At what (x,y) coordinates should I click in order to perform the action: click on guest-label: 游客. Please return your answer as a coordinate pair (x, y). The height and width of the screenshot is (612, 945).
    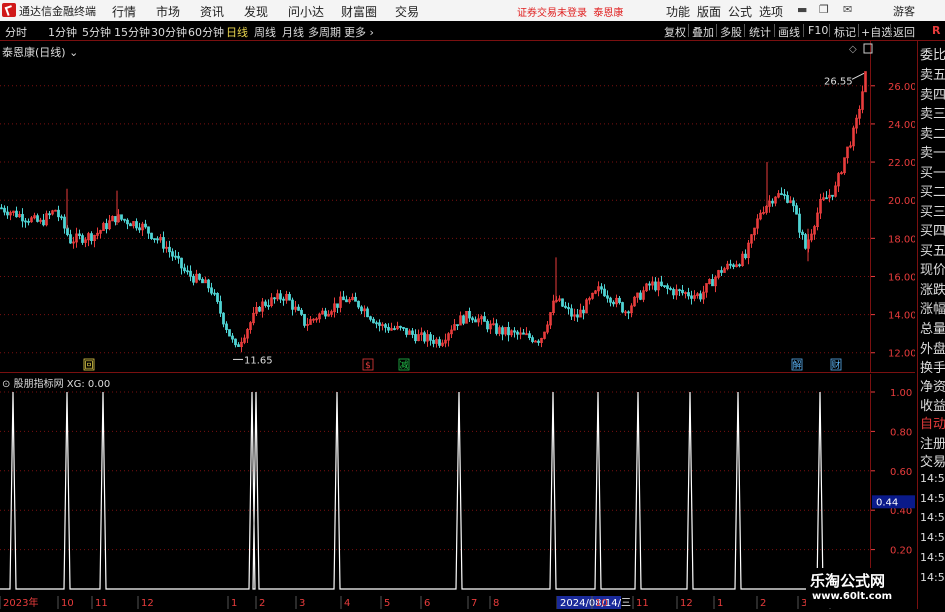
    Looking at the image, I should click on (904, 11).